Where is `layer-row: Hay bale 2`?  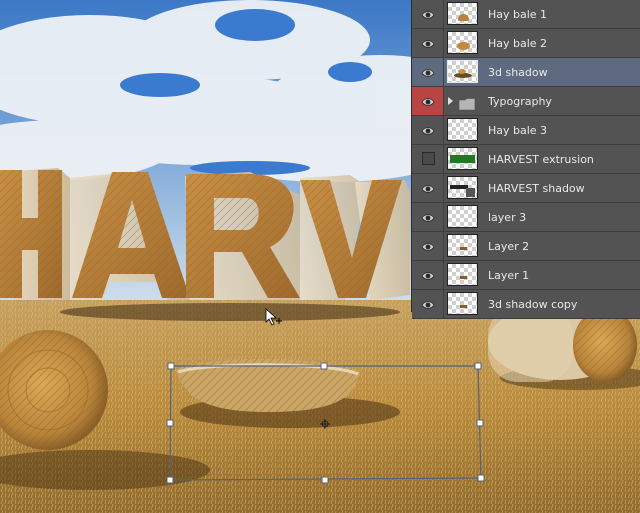 layer-row: Hay bale 2 is located at coordinates (526, 43).